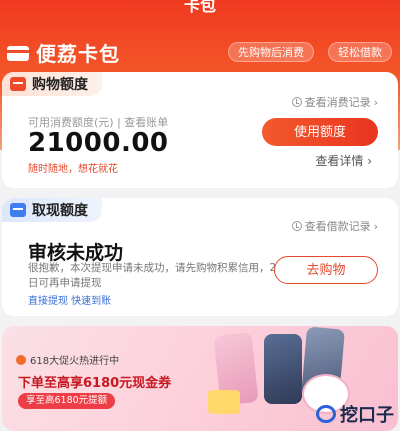  I want to click on gift-box-image, so click(224, 402).